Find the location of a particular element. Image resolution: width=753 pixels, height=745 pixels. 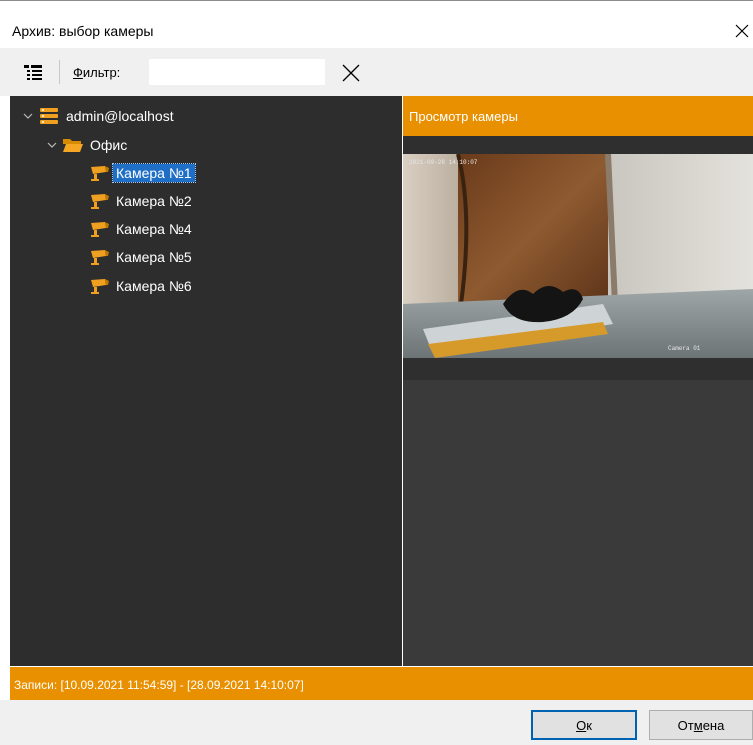

tree-node-camera-2: Камера №2 is located at coordinates (141, 201).